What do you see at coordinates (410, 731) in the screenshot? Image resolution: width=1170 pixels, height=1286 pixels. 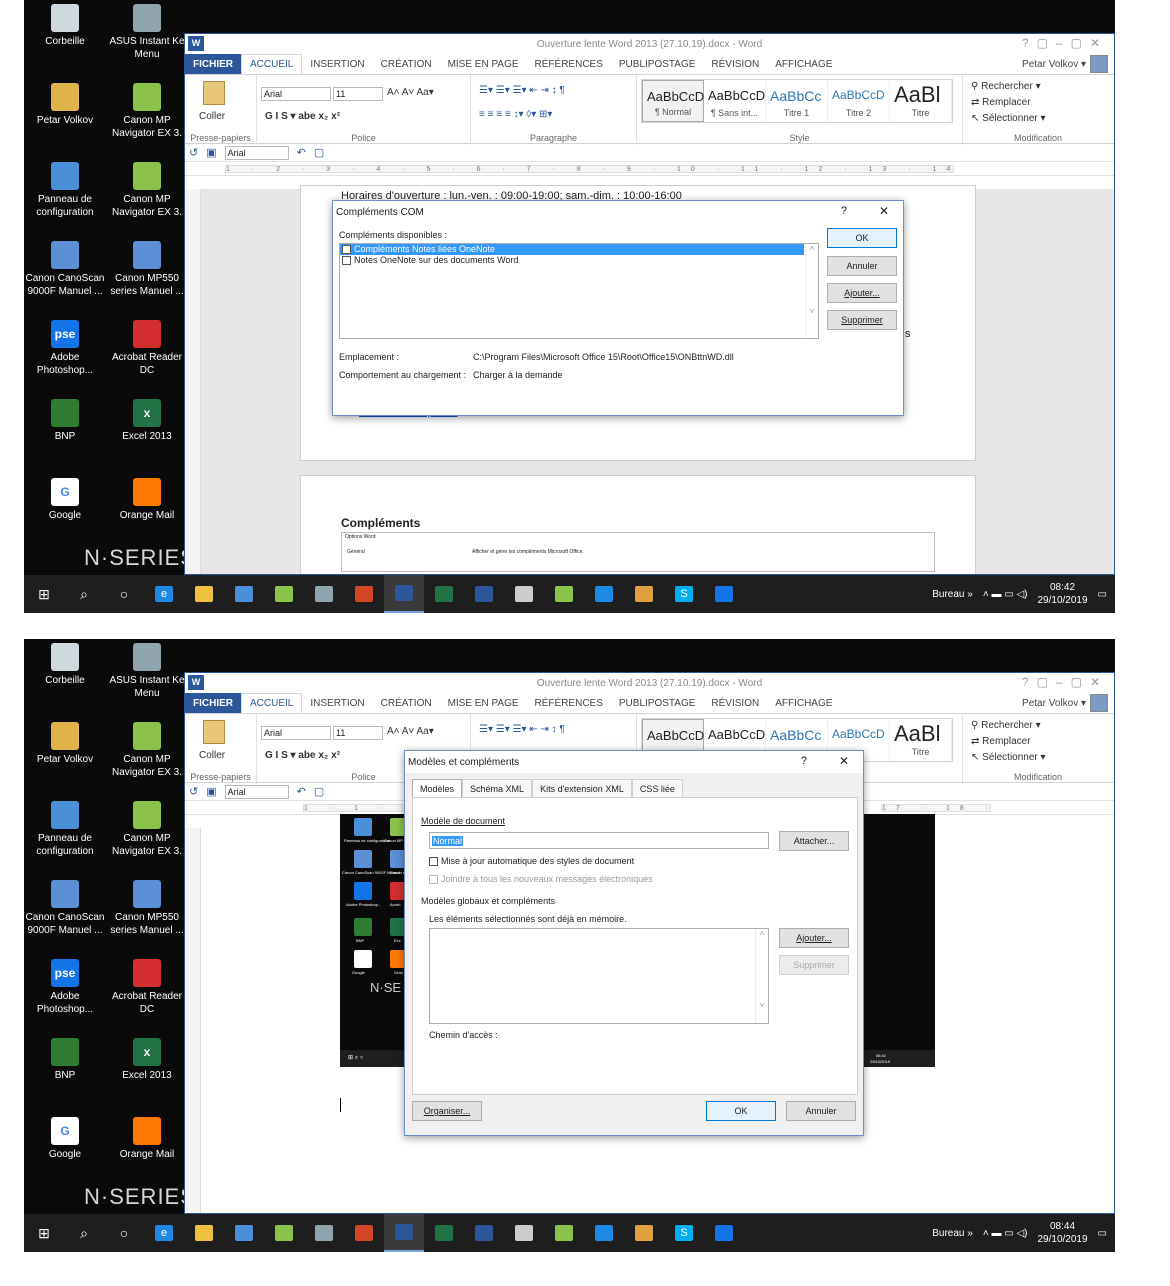 I see `font-size-tools: A˄ A˅ Aa▾` at bounding box center [410, 731].